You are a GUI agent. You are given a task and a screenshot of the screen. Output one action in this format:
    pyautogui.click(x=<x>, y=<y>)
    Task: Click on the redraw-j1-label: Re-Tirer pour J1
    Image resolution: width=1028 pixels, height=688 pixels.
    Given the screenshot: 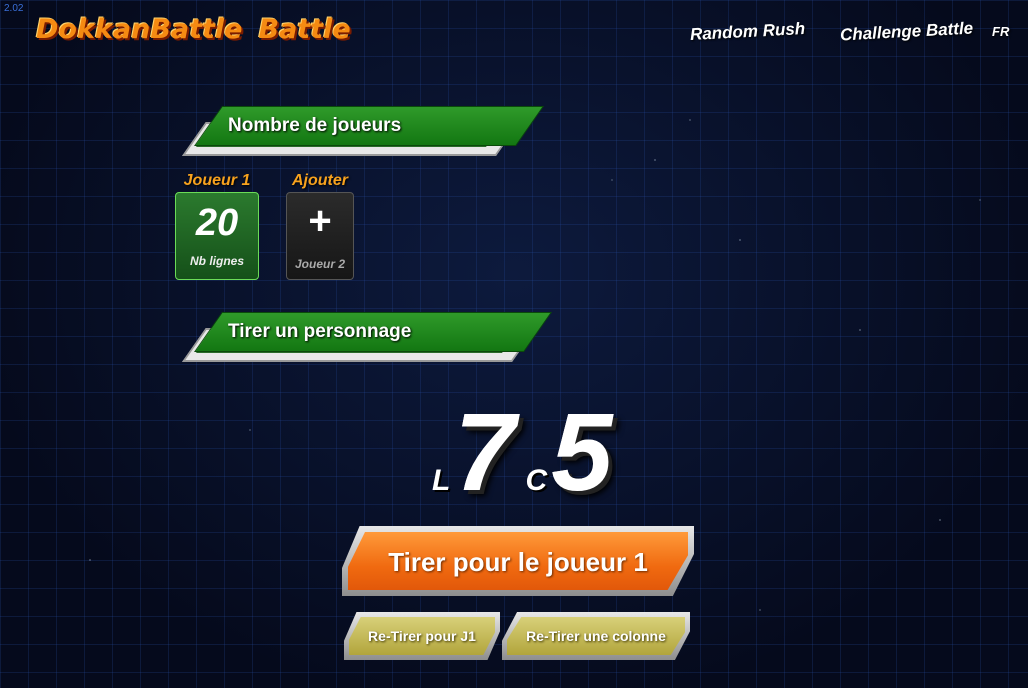 What is the action you would take?
    pyautogui.click(x=422, y=636)
    